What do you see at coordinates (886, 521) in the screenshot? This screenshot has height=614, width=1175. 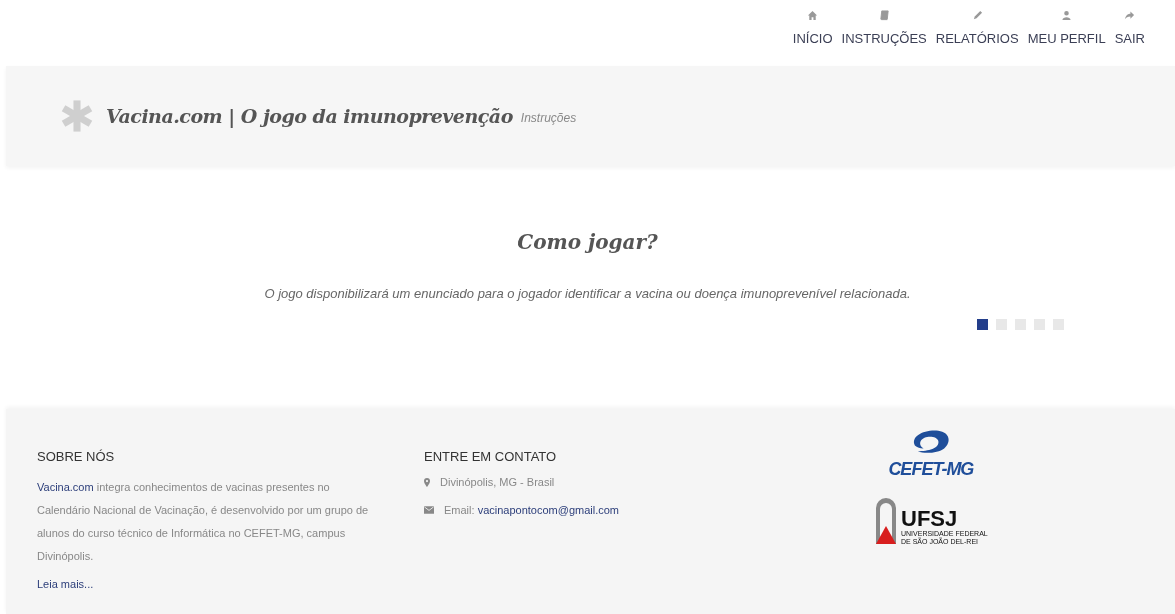 I see `ufsj-logo-icon` at bounding box center [886, 521].